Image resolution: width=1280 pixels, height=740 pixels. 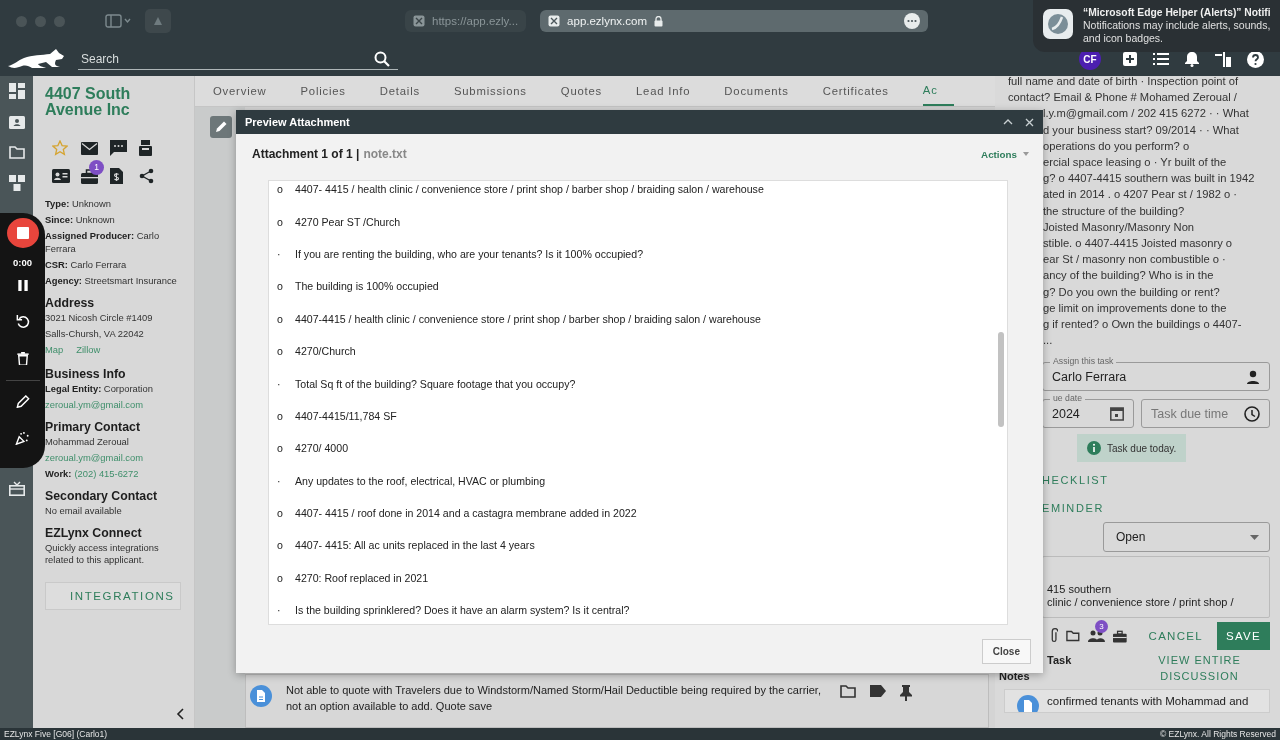 What do you see at coordinates (529, 189) in the screenshot?
I see `document-text: 4407- 4415 / health clinic / convenience store / print shop / barber shop / braiding salon / warehouse` at bounding box center [529, 189].